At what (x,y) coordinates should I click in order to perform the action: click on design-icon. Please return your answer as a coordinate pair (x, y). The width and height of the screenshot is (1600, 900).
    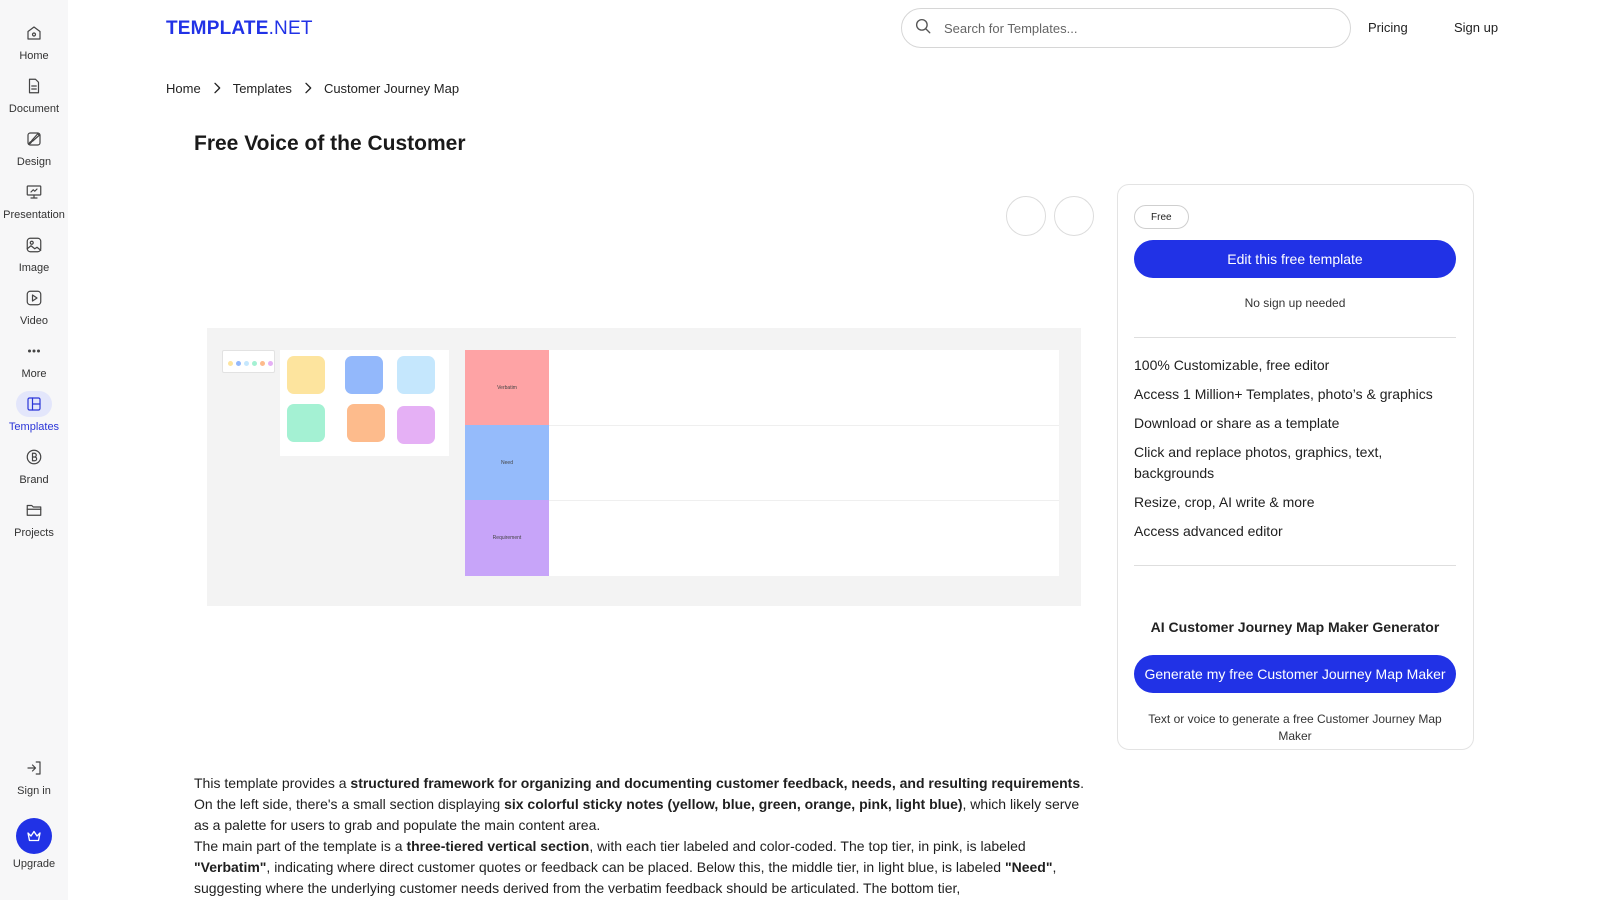
    Looking at the image, I should click on (34, 139).